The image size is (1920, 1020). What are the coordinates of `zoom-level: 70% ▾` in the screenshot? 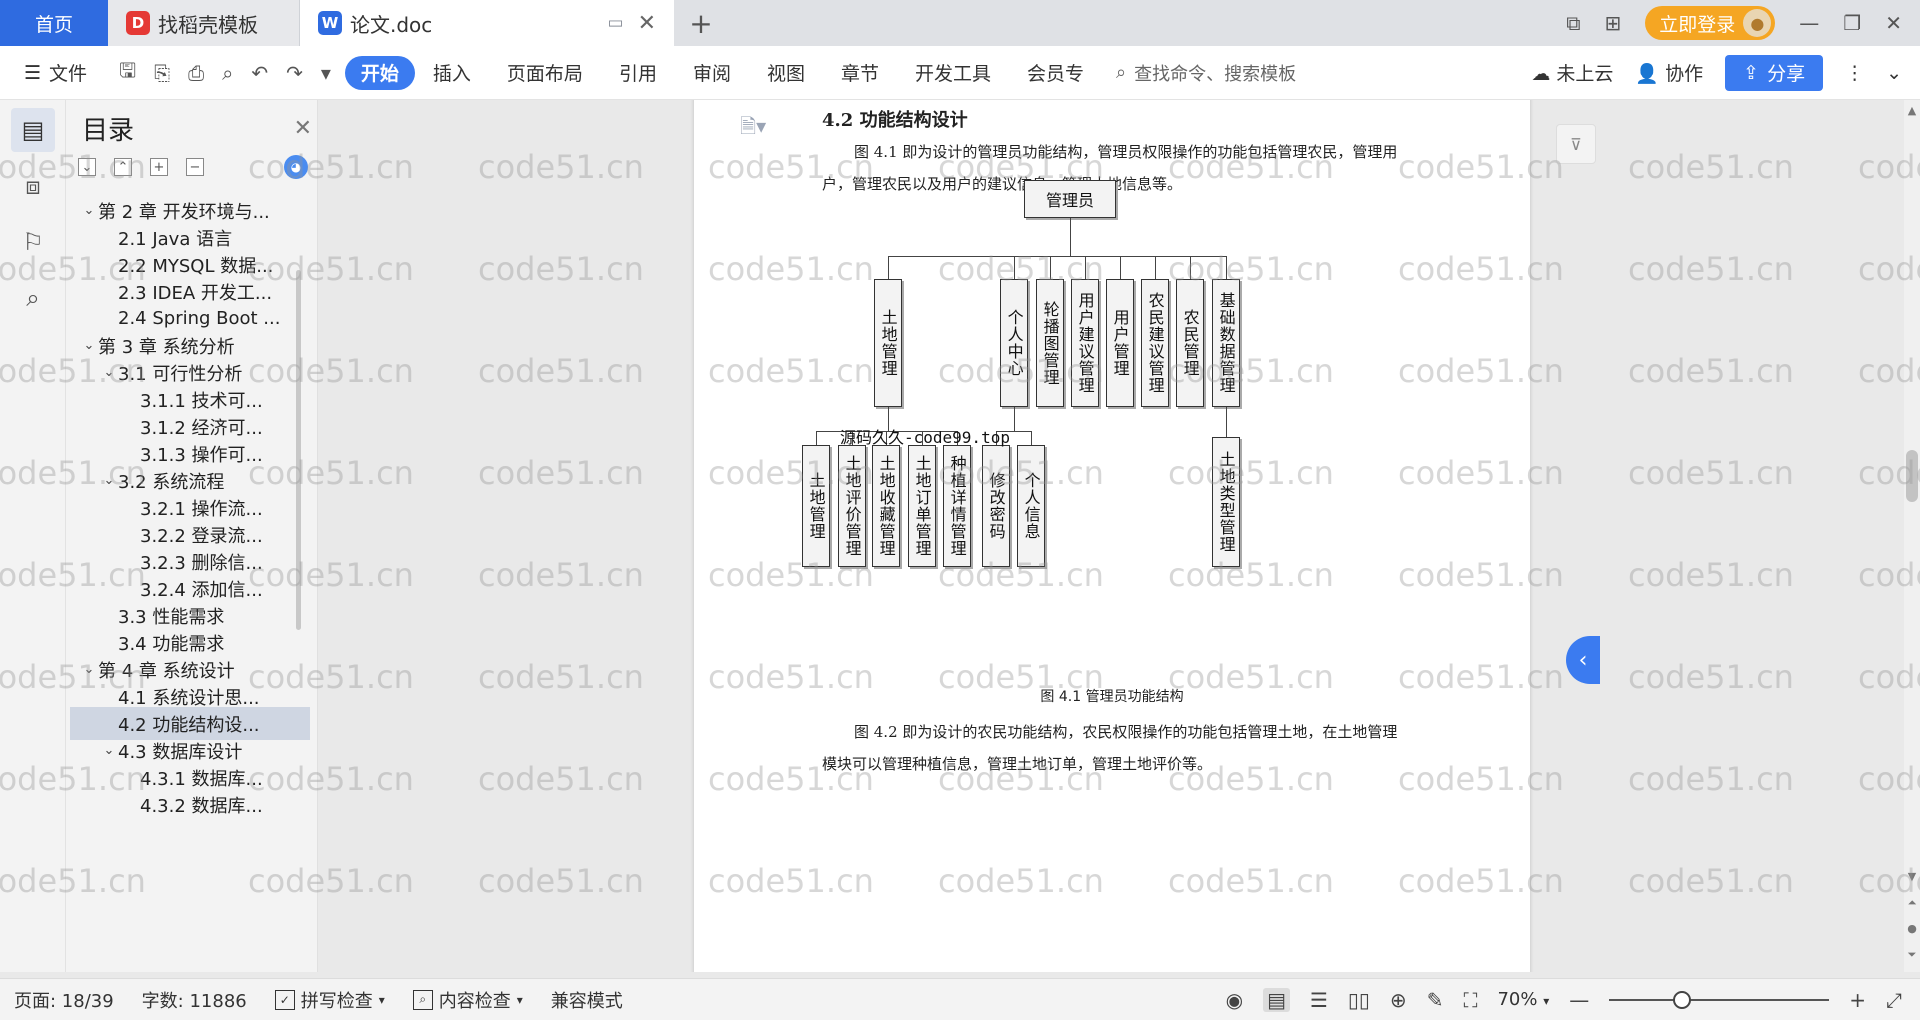 It's located at (1523, 999).